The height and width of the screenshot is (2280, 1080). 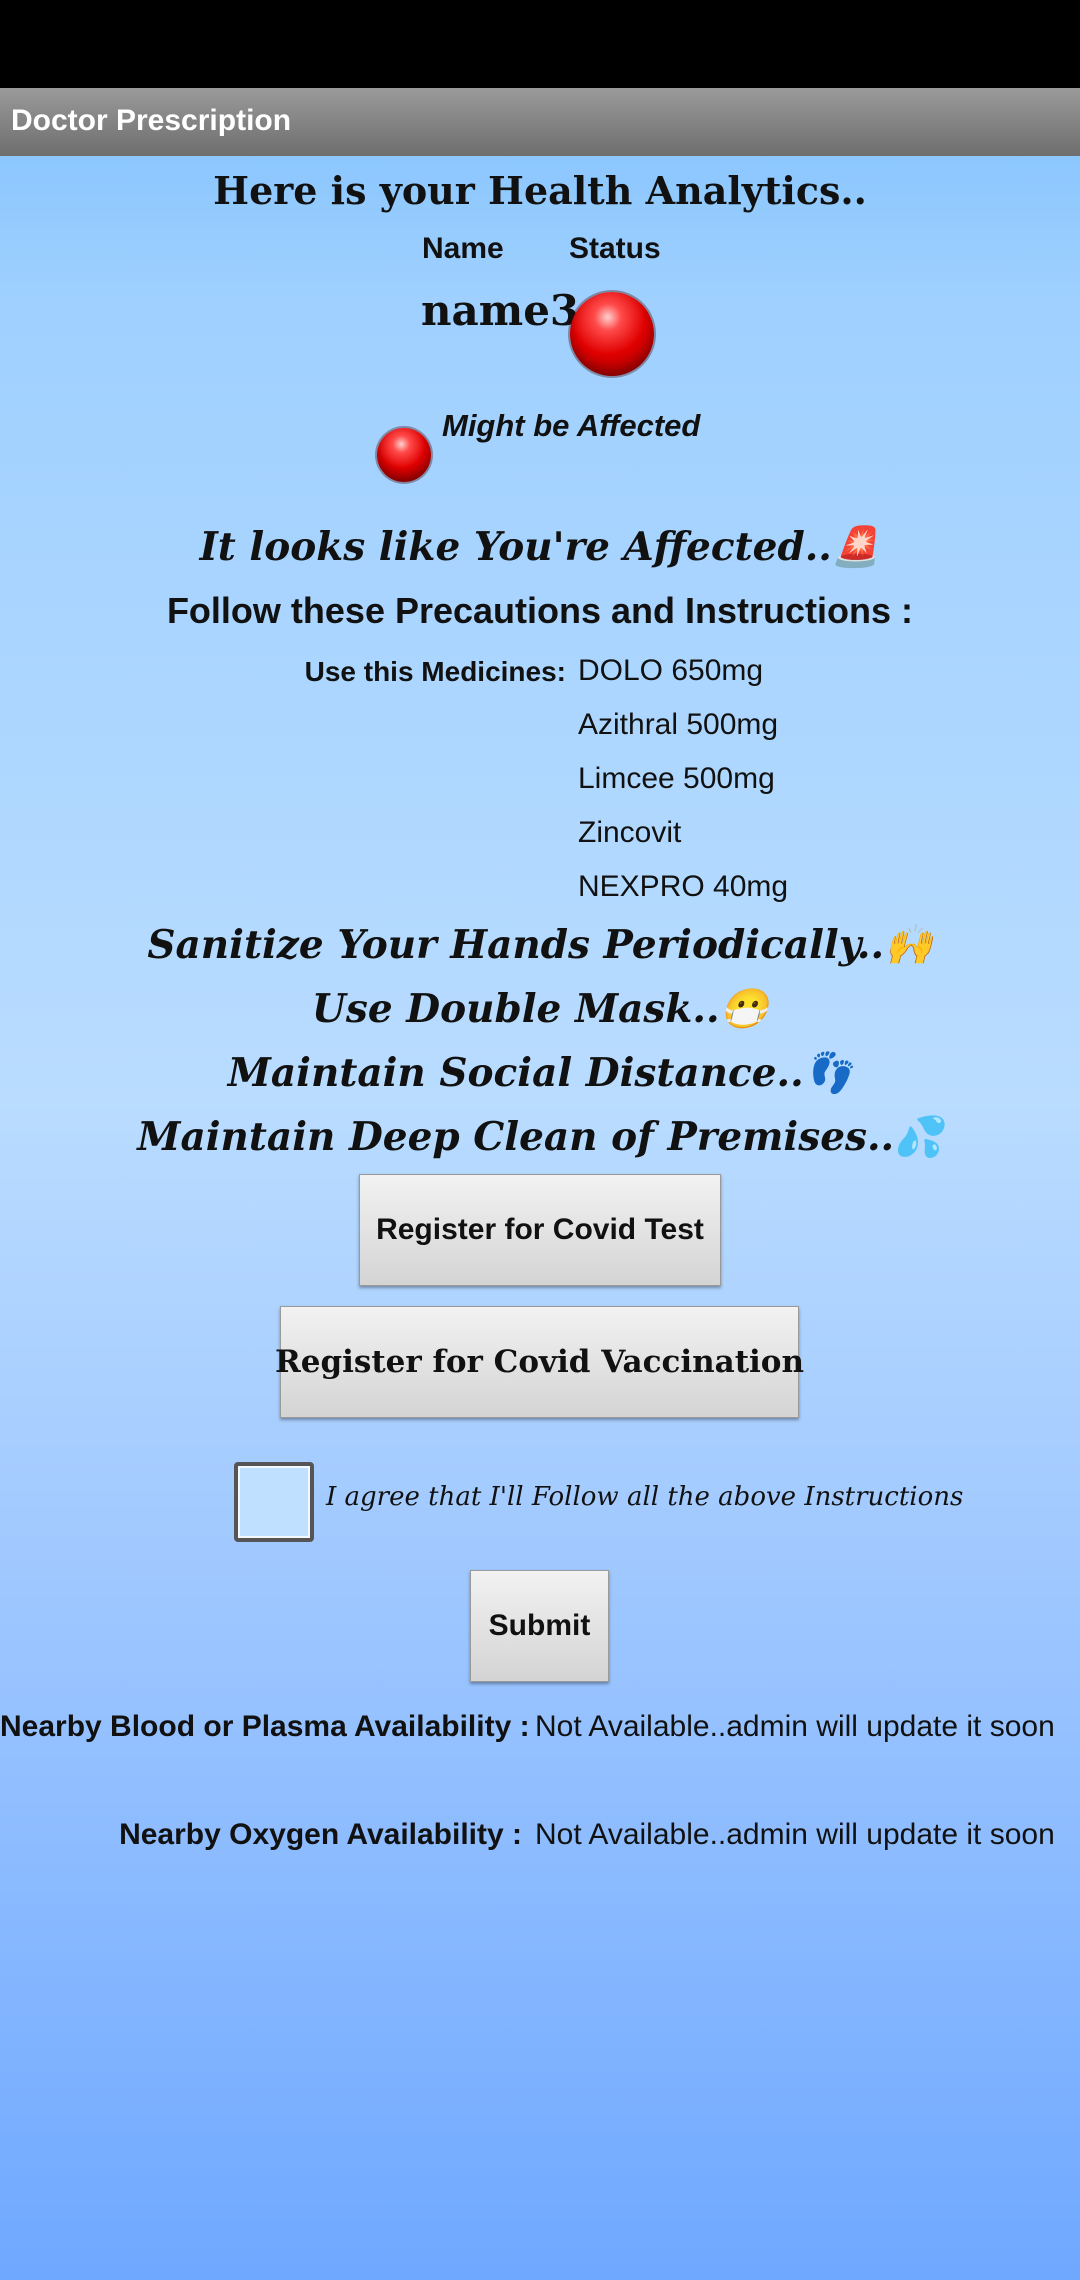 I want to click on blood-availability-label: Nearby Blood or Plasma Availability :, so click(x=265, y=1726).